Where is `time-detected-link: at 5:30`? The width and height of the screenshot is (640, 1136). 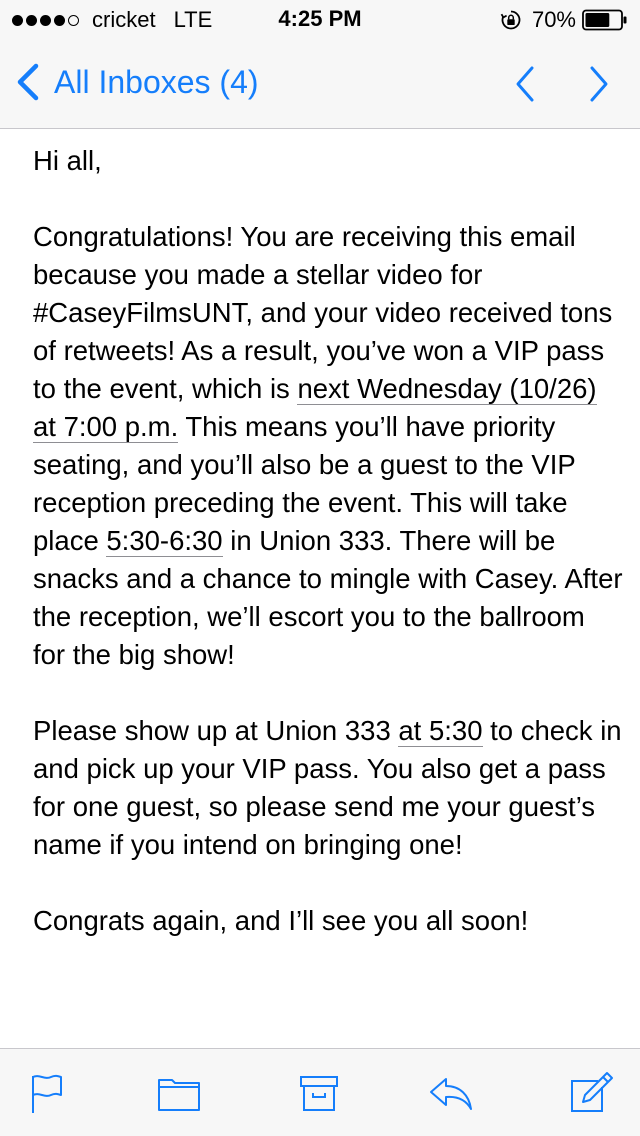
time-detected-link: at 5:30 is located at coordinates (440, 731).